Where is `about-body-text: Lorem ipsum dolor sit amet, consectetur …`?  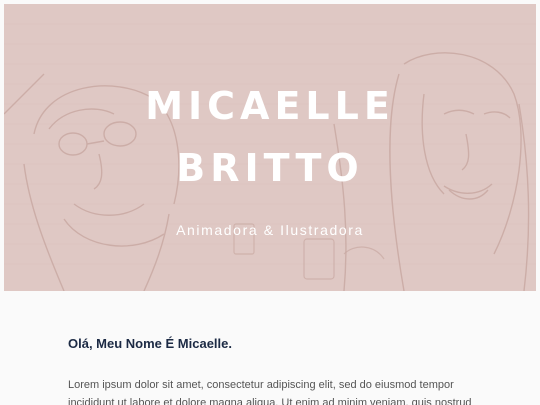
about-body-text: Lorem ipsum dolor sit amet, consectetur … is located at coordinates (270, 392).